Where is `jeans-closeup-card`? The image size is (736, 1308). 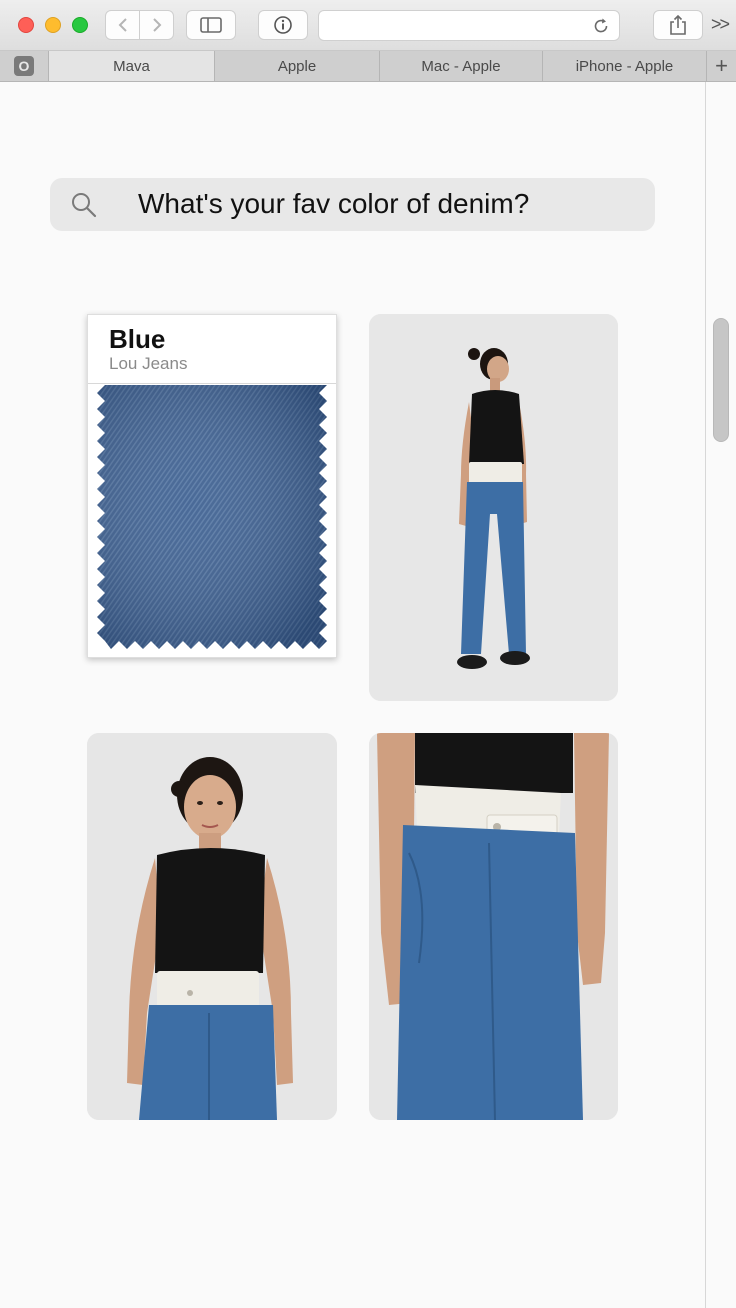
jeans-closeup-card is located at coordinates (493, 926).